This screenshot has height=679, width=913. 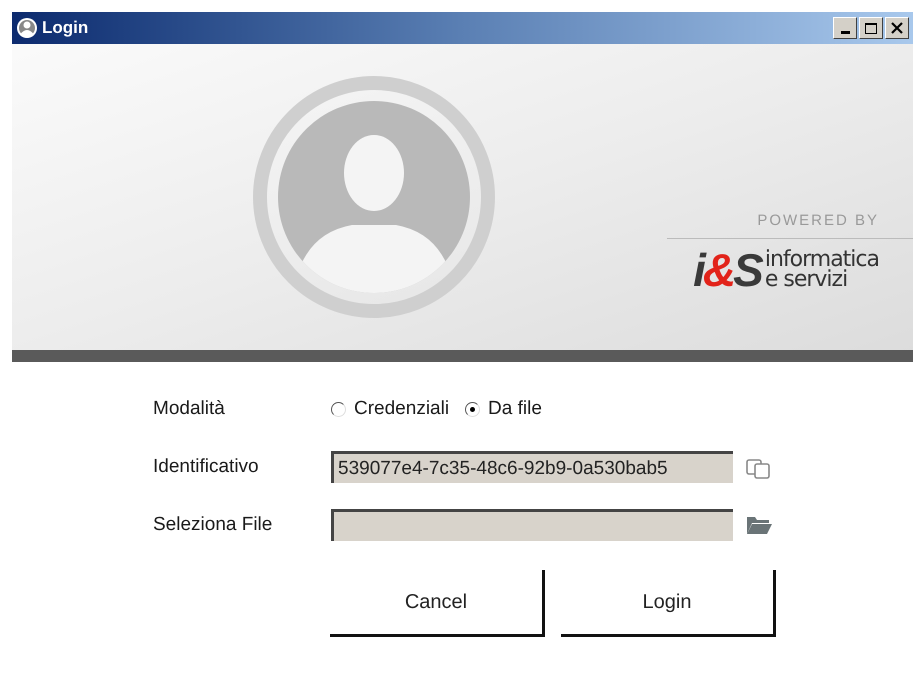 I want to click on field-label: Seleziona File, so click(x=213, y=524).